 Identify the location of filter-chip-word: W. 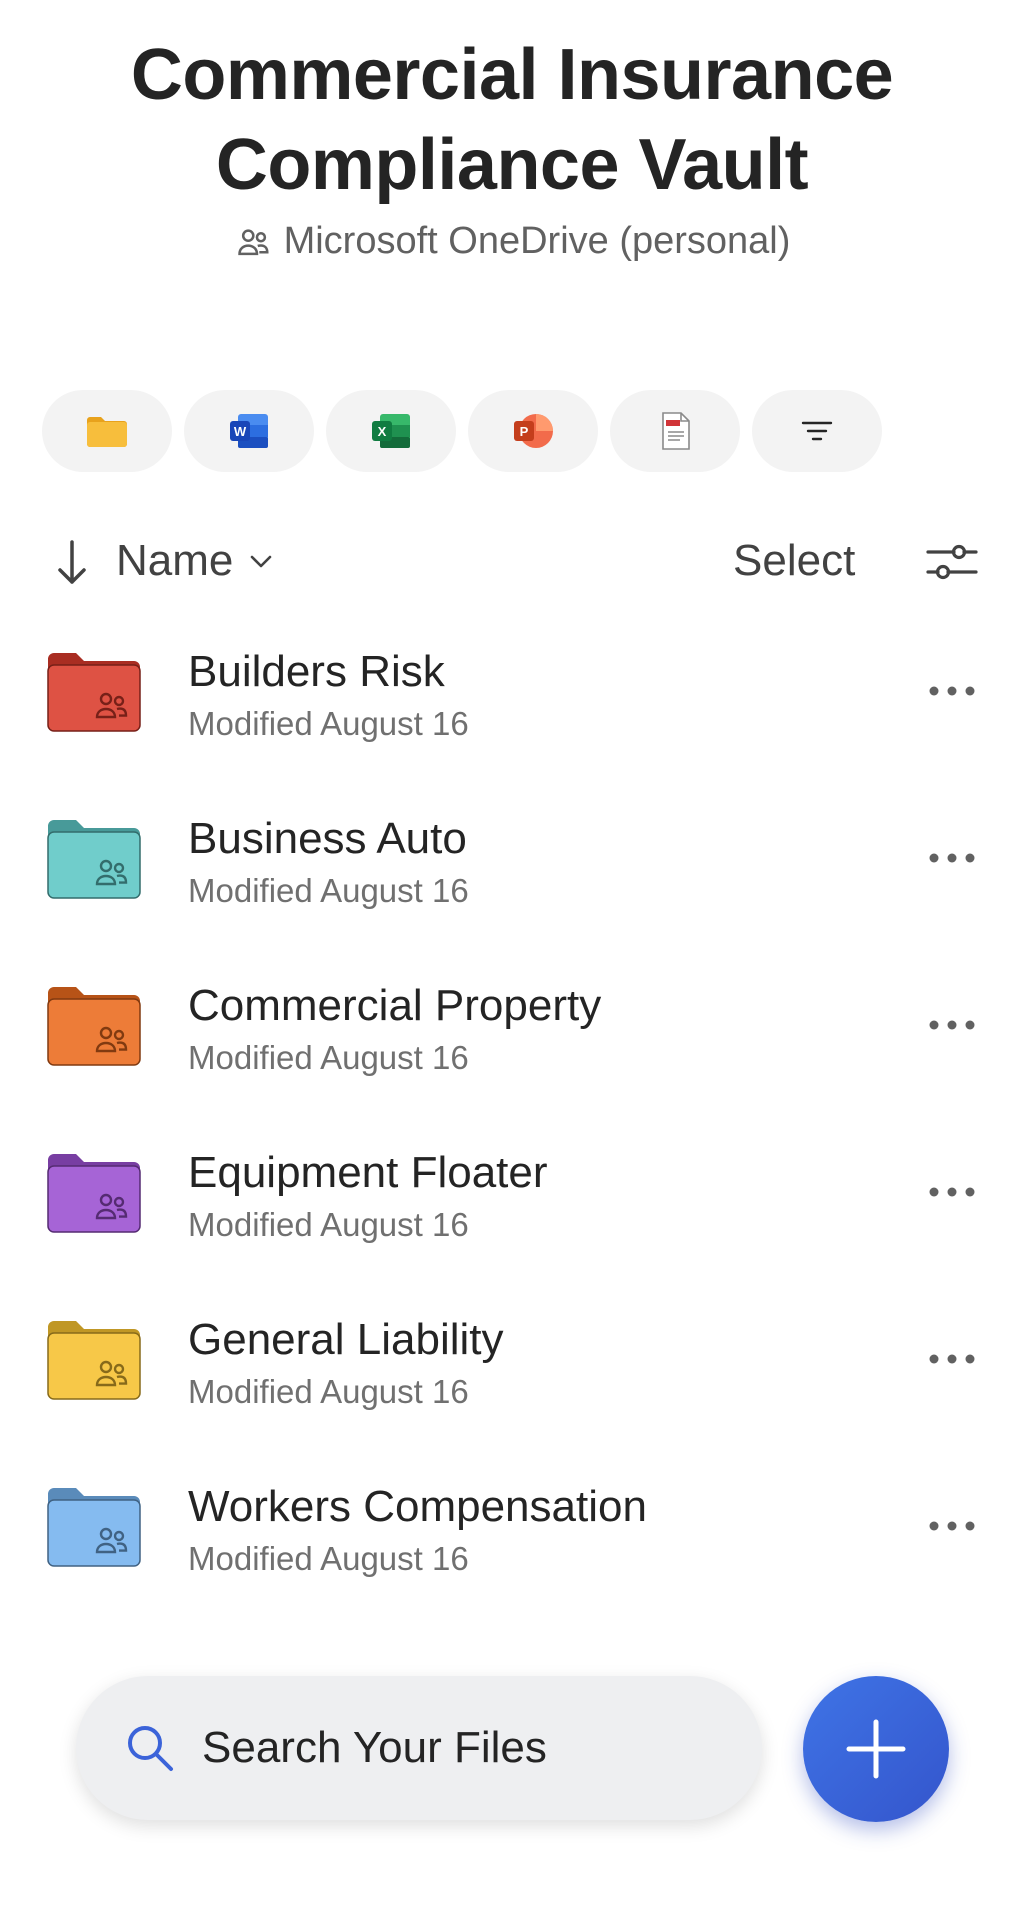
(249, 431).